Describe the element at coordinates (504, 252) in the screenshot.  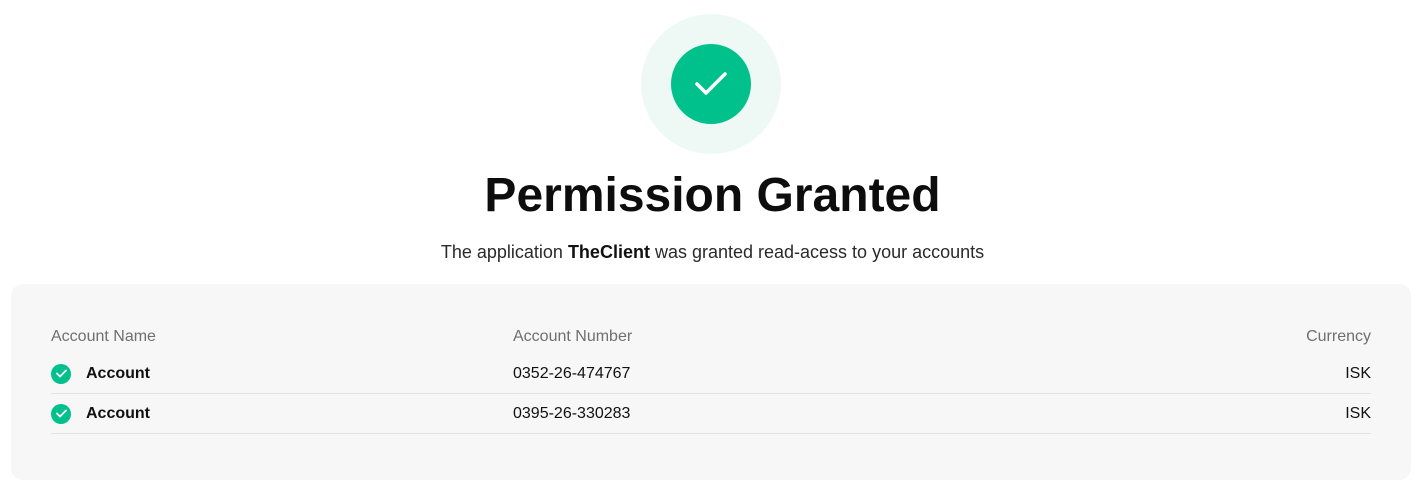
I see `status-message-prefix: The application` at that location.